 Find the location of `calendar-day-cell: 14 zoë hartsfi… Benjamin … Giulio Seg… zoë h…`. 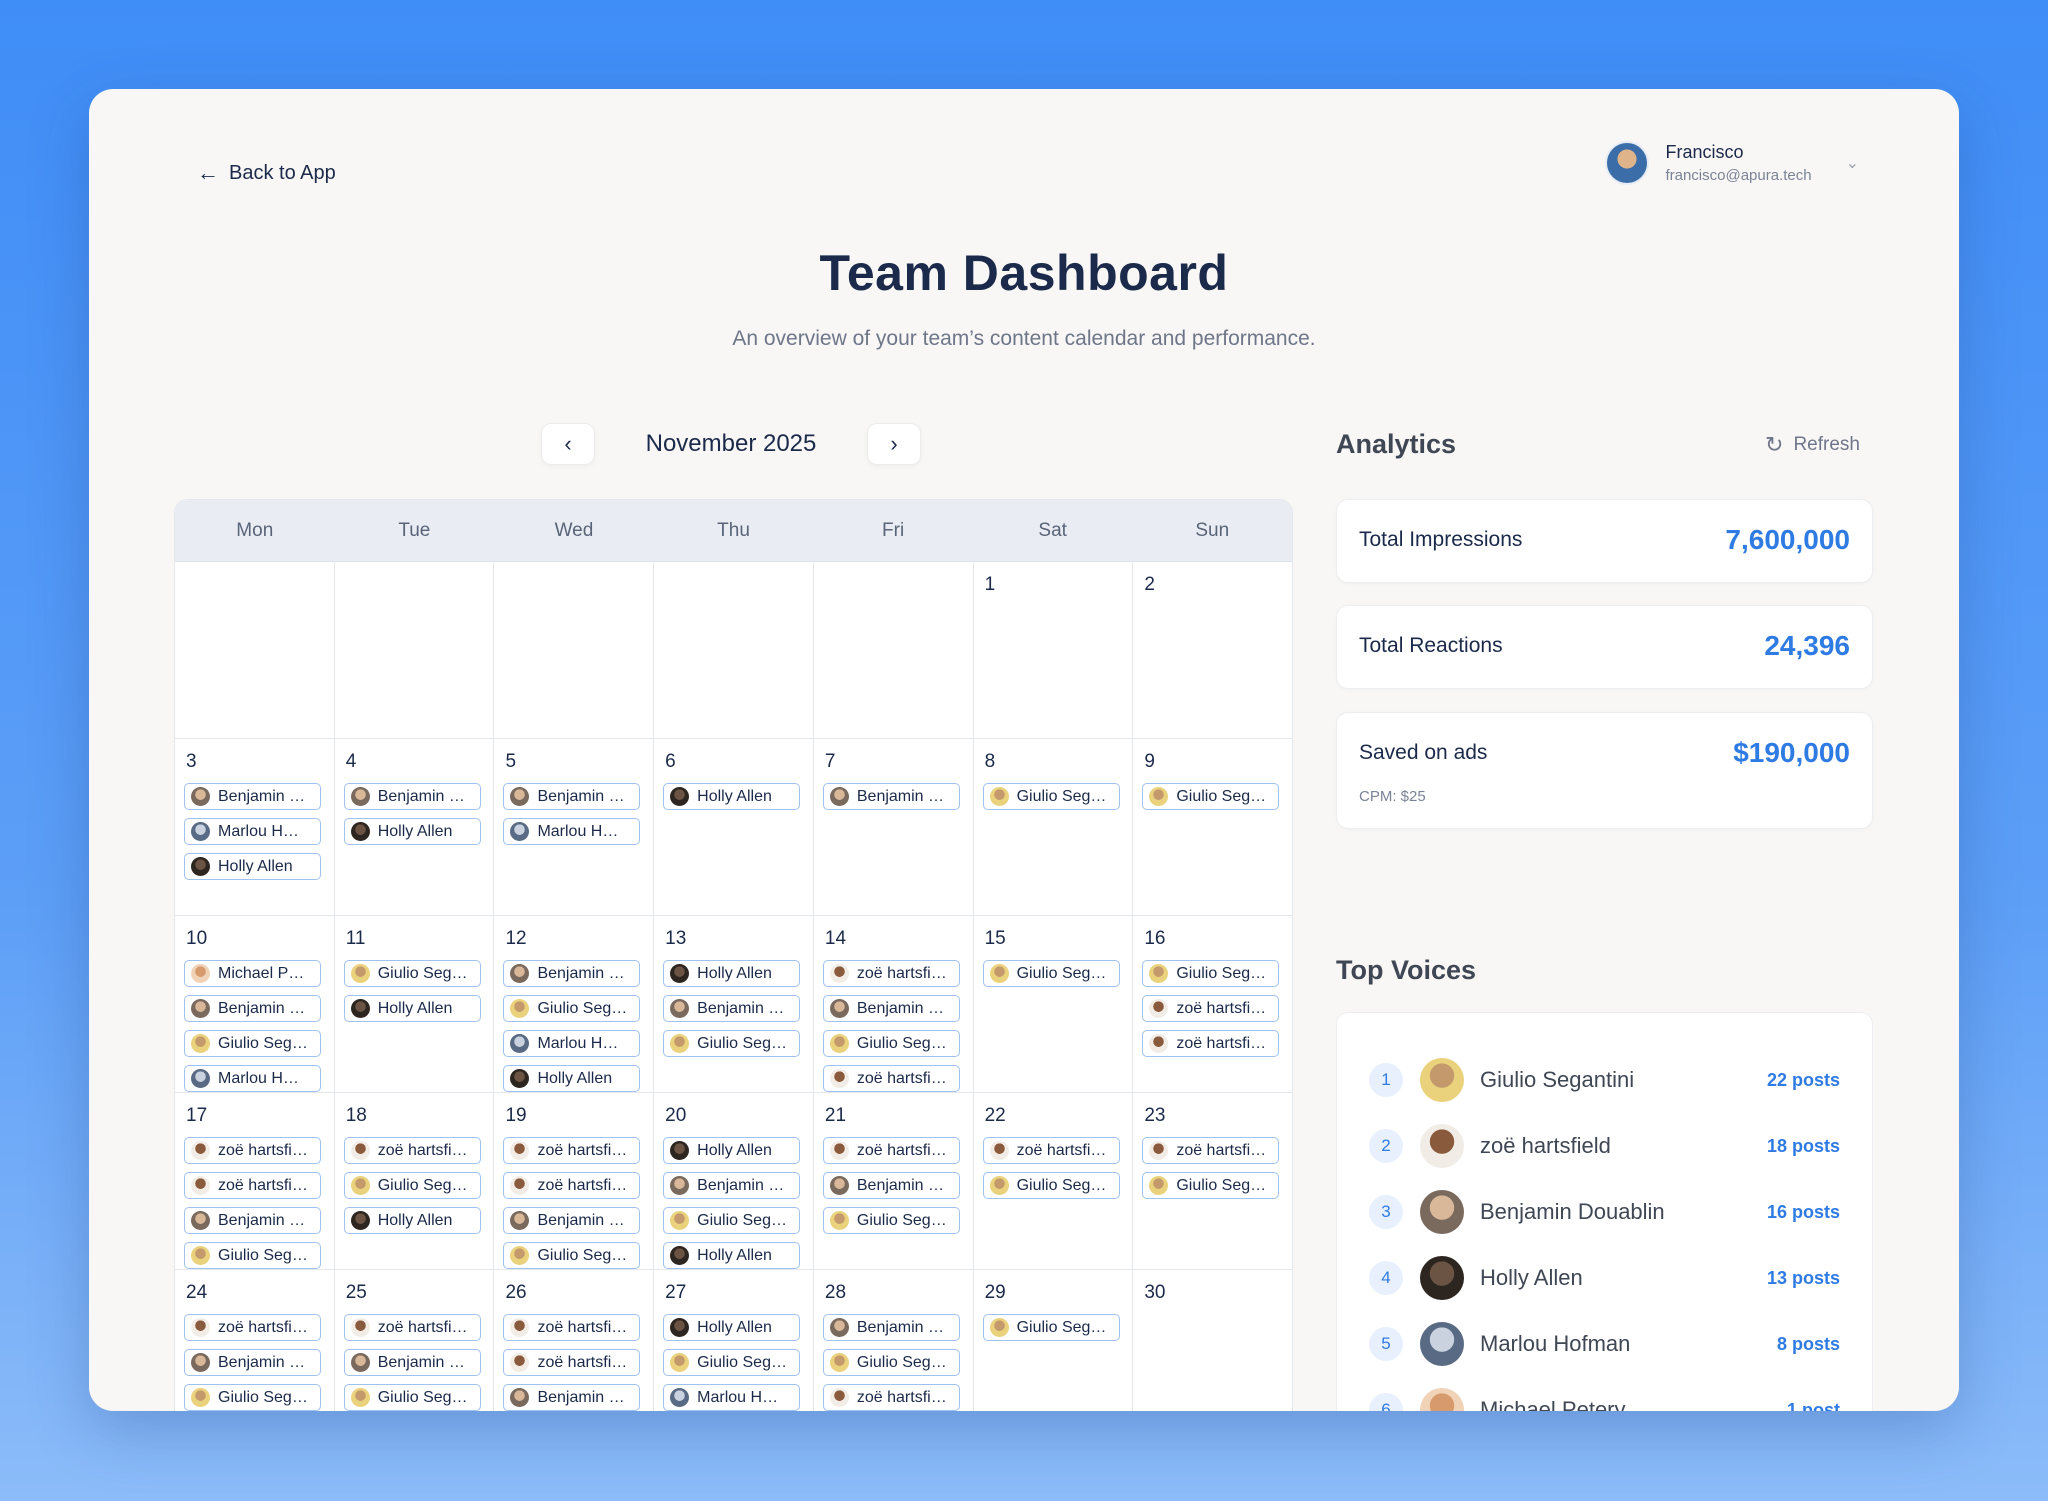

calendar-day-cell: 14 zoë hartsfi… Benjamin … Giulio Seg… zoë h… is located at coordinates (894, 1004).